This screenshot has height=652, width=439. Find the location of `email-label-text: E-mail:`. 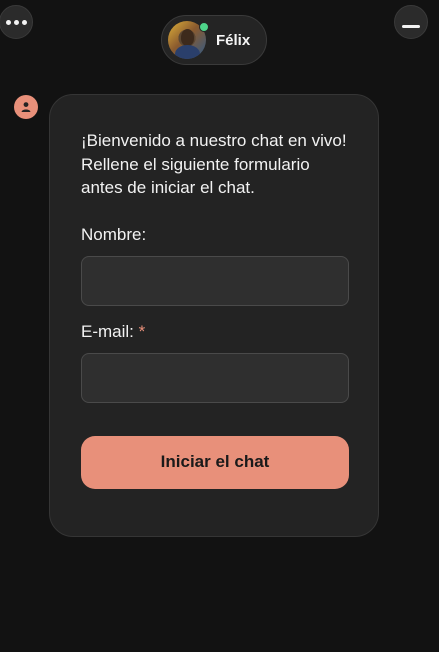

email-label-text: E-mail: is located at coordinates (107, 331).